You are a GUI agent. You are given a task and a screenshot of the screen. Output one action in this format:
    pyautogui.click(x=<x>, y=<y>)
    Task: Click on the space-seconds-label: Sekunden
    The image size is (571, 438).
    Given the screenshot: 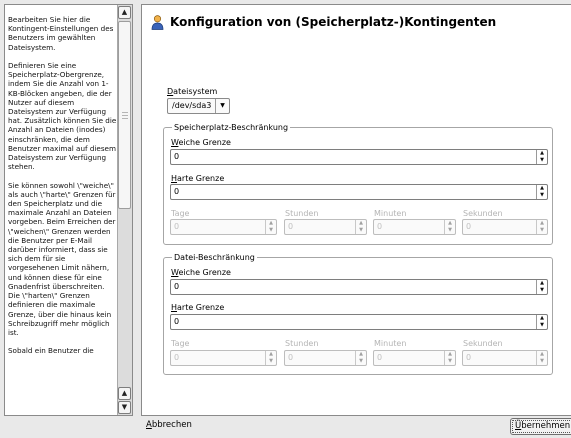 What is the action you would take?
    pyautogui.click(x=483, y=213)
    